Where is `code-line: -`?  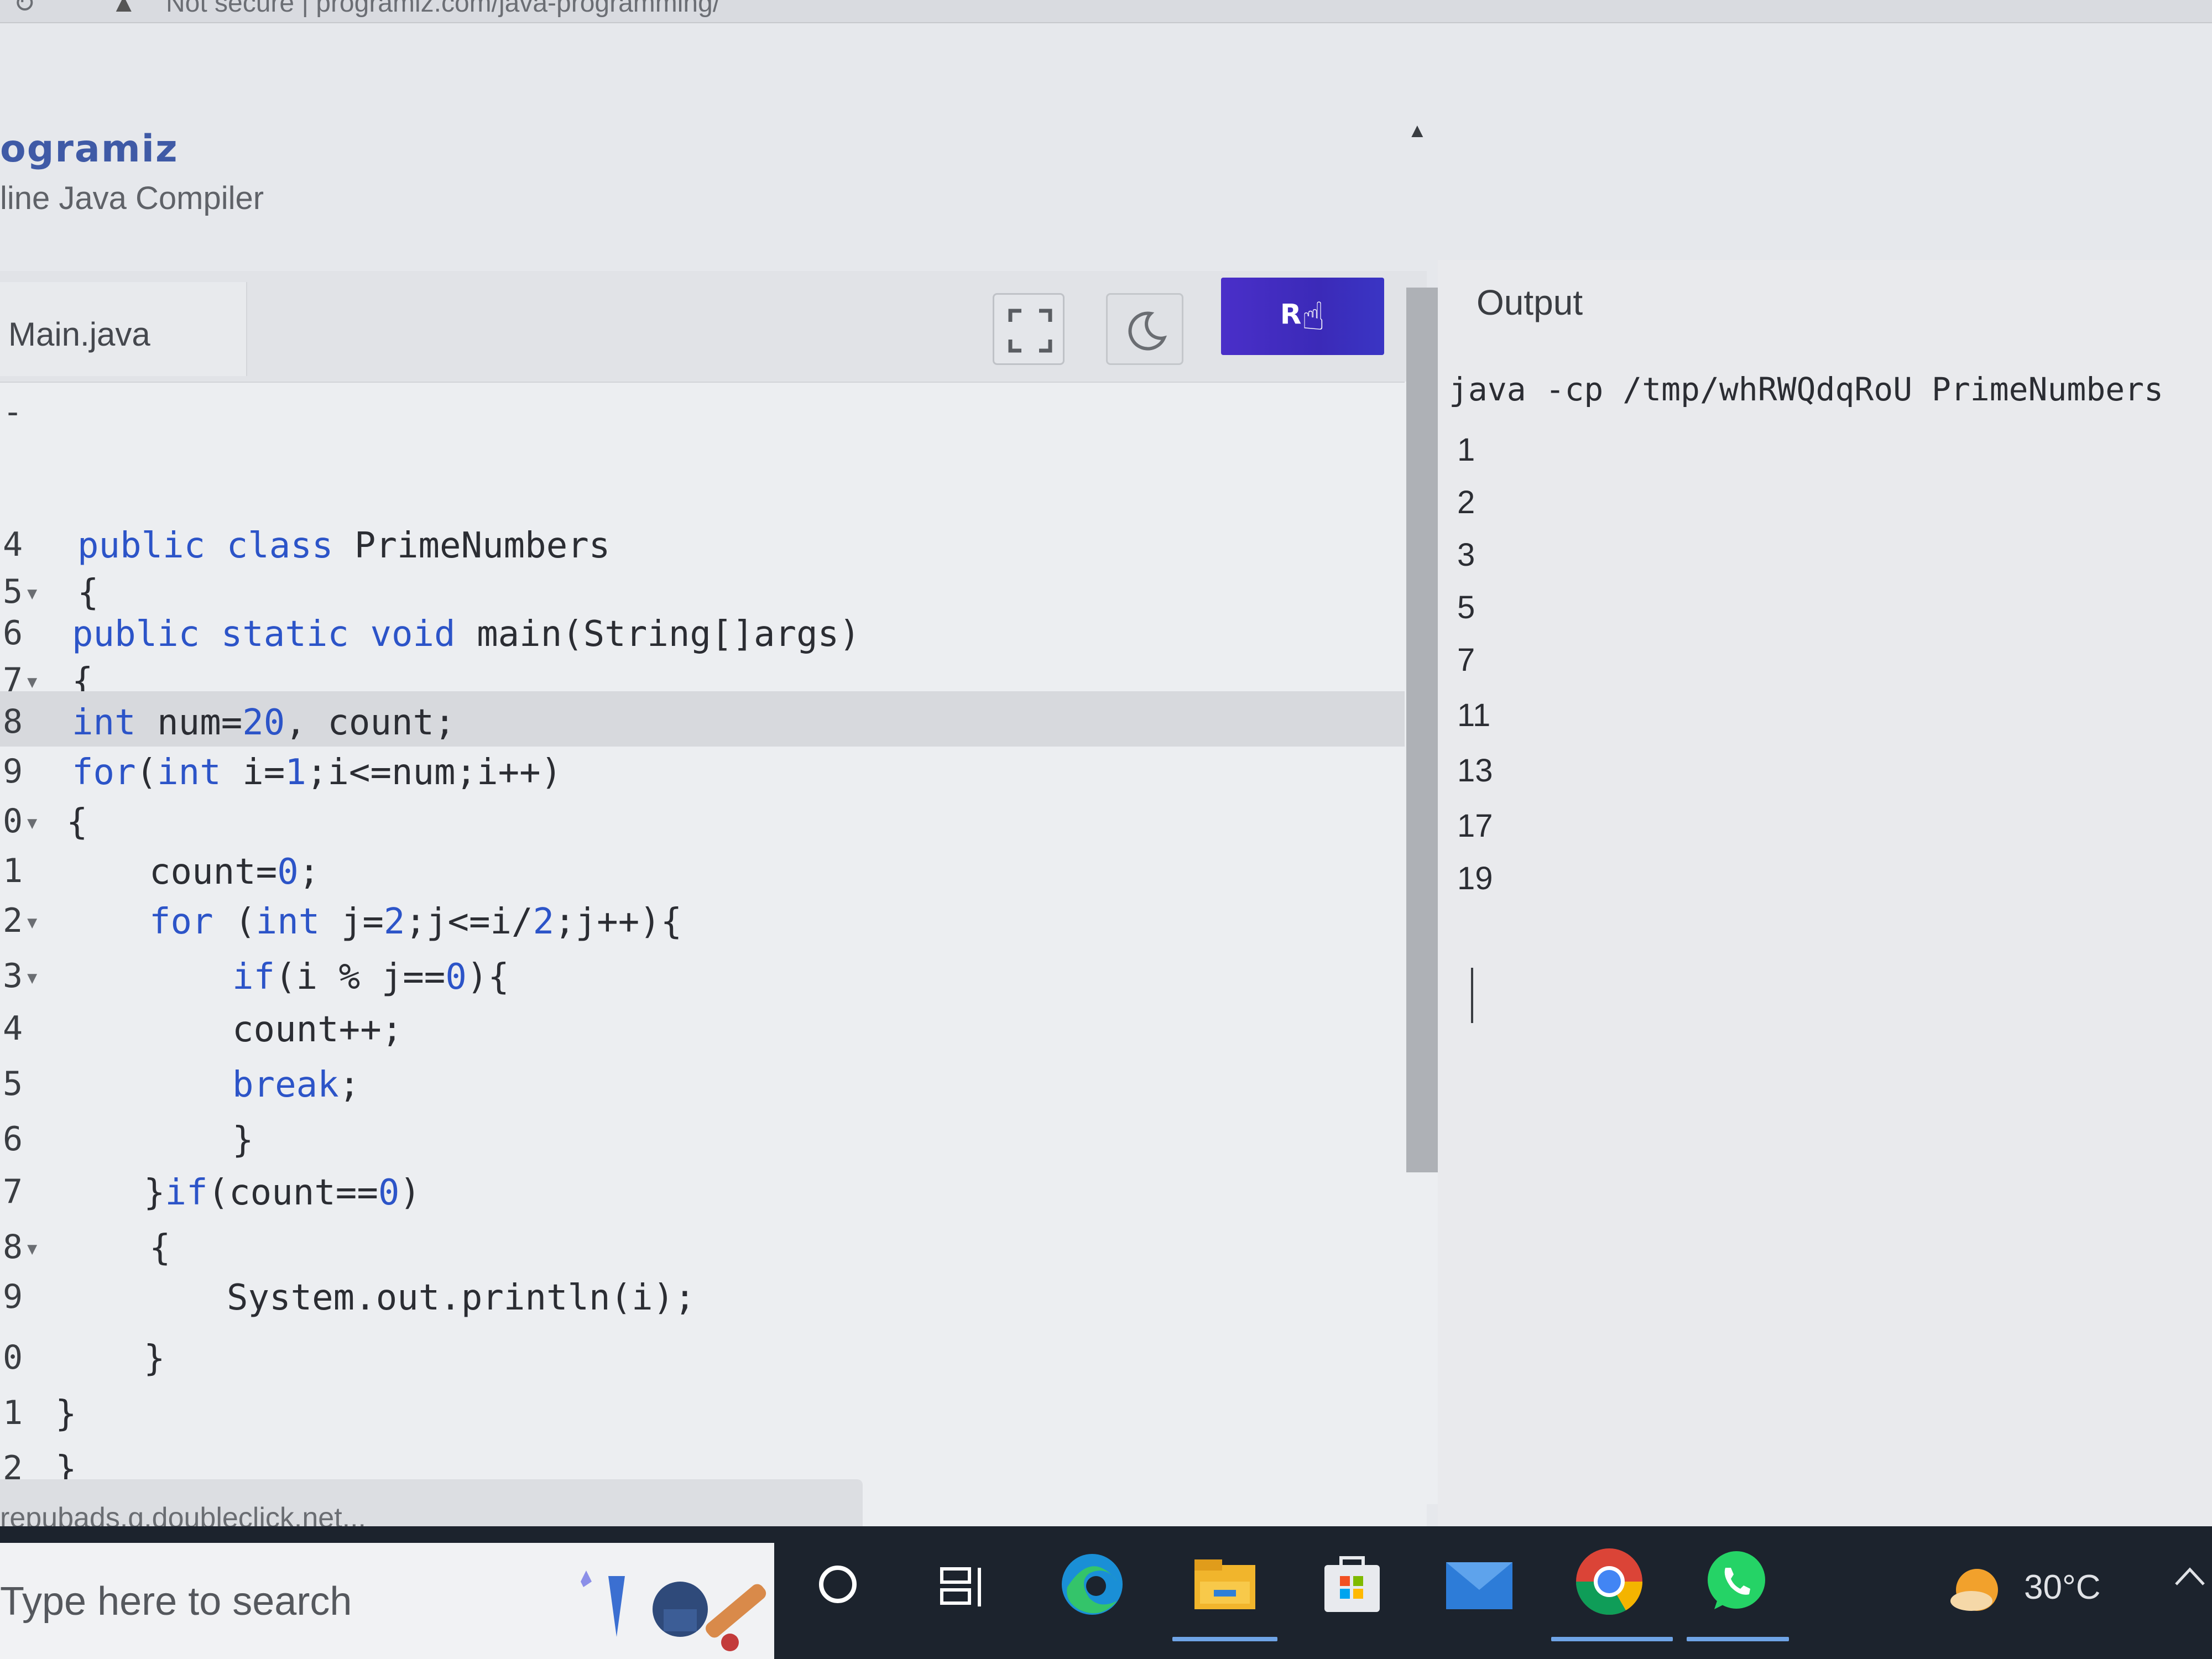 code-line: - is located at coordinates (703, 410).